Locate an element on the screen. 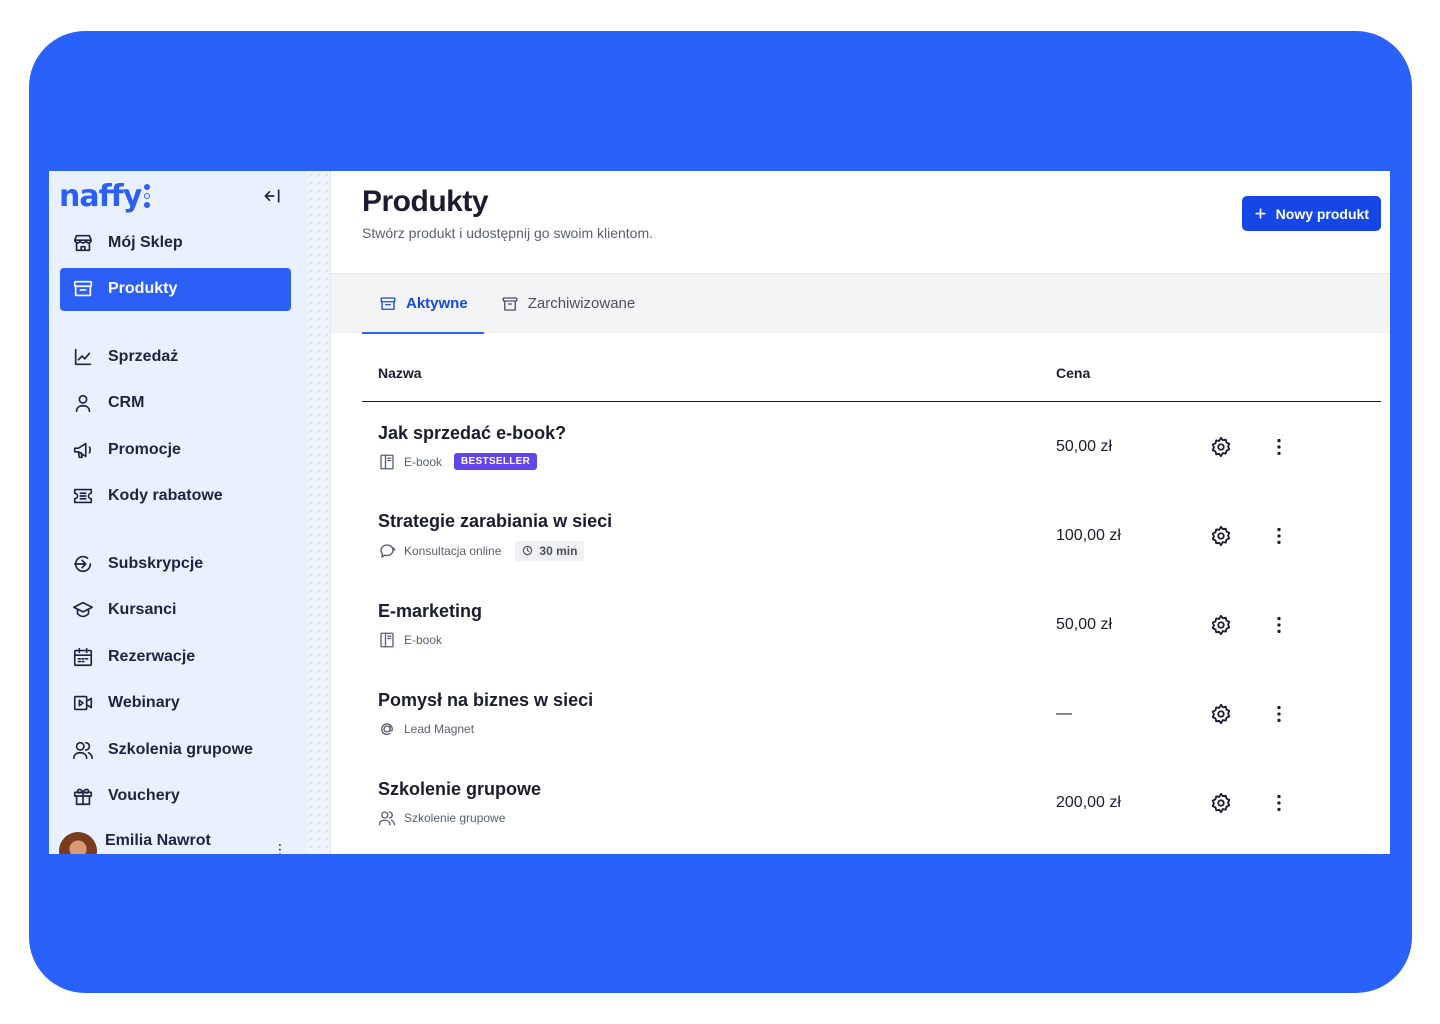 The width and height of the screenshot is (1440, 1024). sidebar-item-kody-rabatowe: Kody rabatowe is located at coordinates (175, 496).